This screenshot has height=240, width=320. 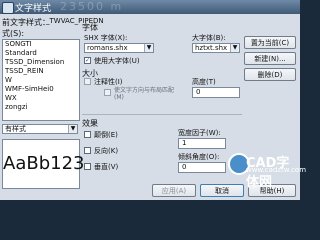 I want to click on title-bar: 文字样式 23500 m, so click(x=150, y=7).